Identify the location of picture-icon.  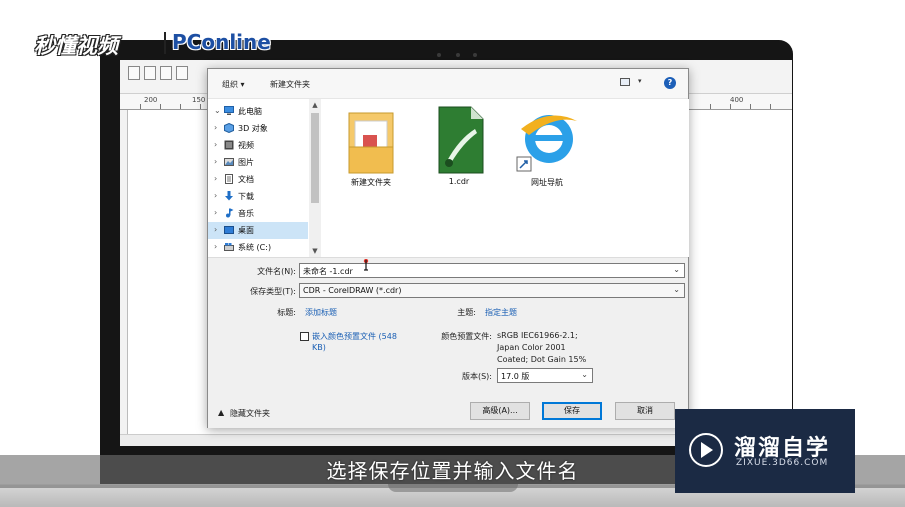
(229, 162).